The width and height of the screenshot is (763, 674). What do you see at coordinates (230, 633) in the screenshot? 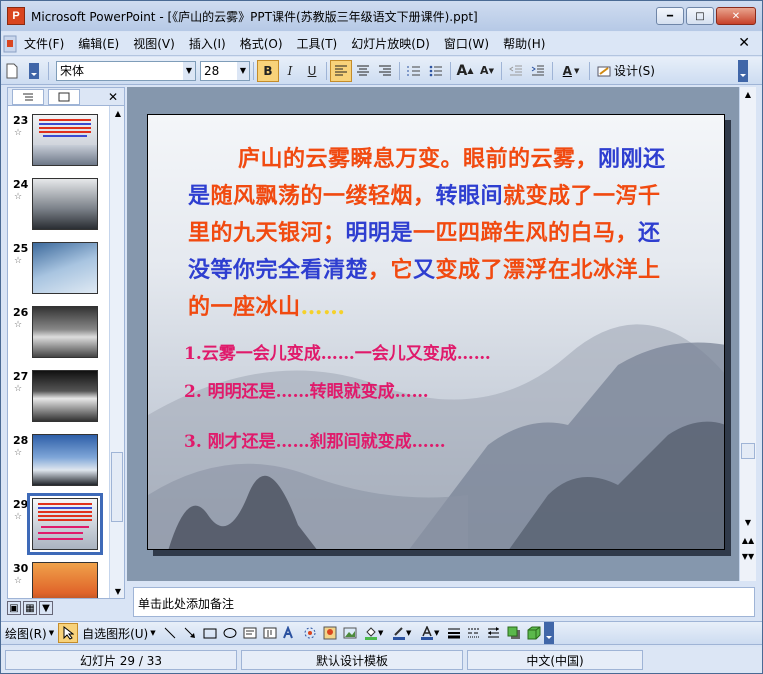
I see `oval-icon` at bounding box center [230, 633].